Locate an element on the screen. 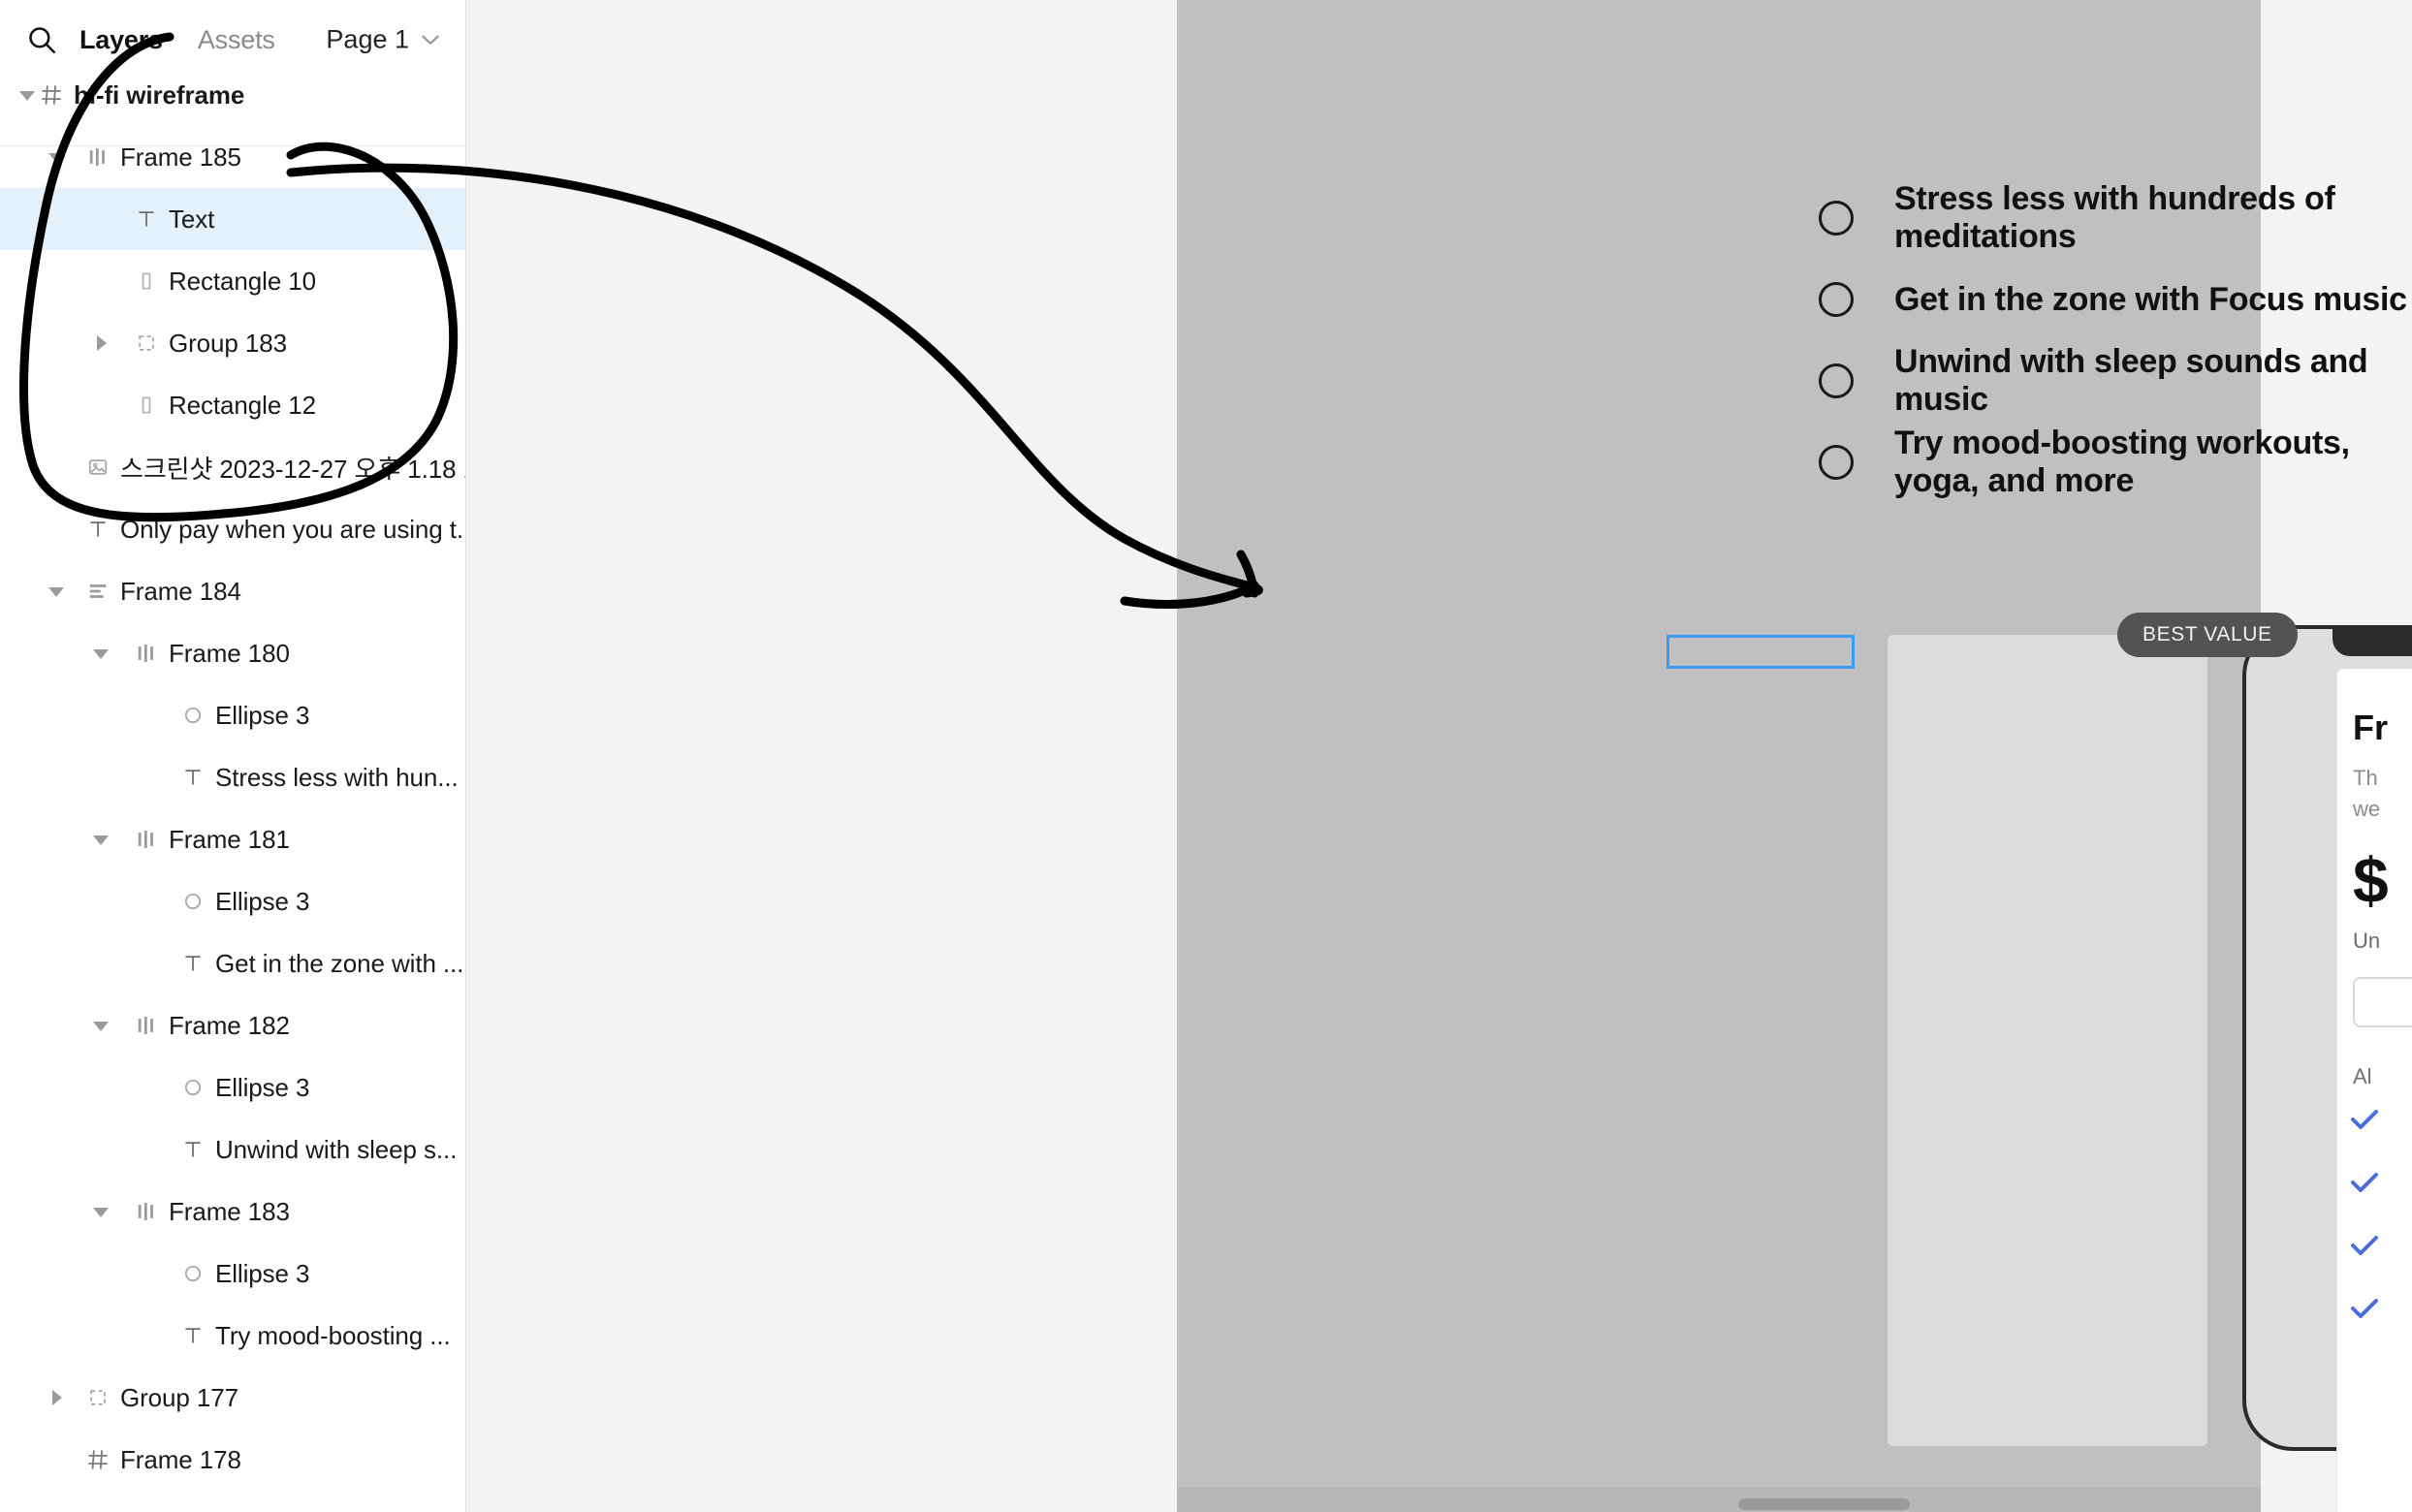  inspector-subtitle-1: Th is located at coordinates (2365, 778).